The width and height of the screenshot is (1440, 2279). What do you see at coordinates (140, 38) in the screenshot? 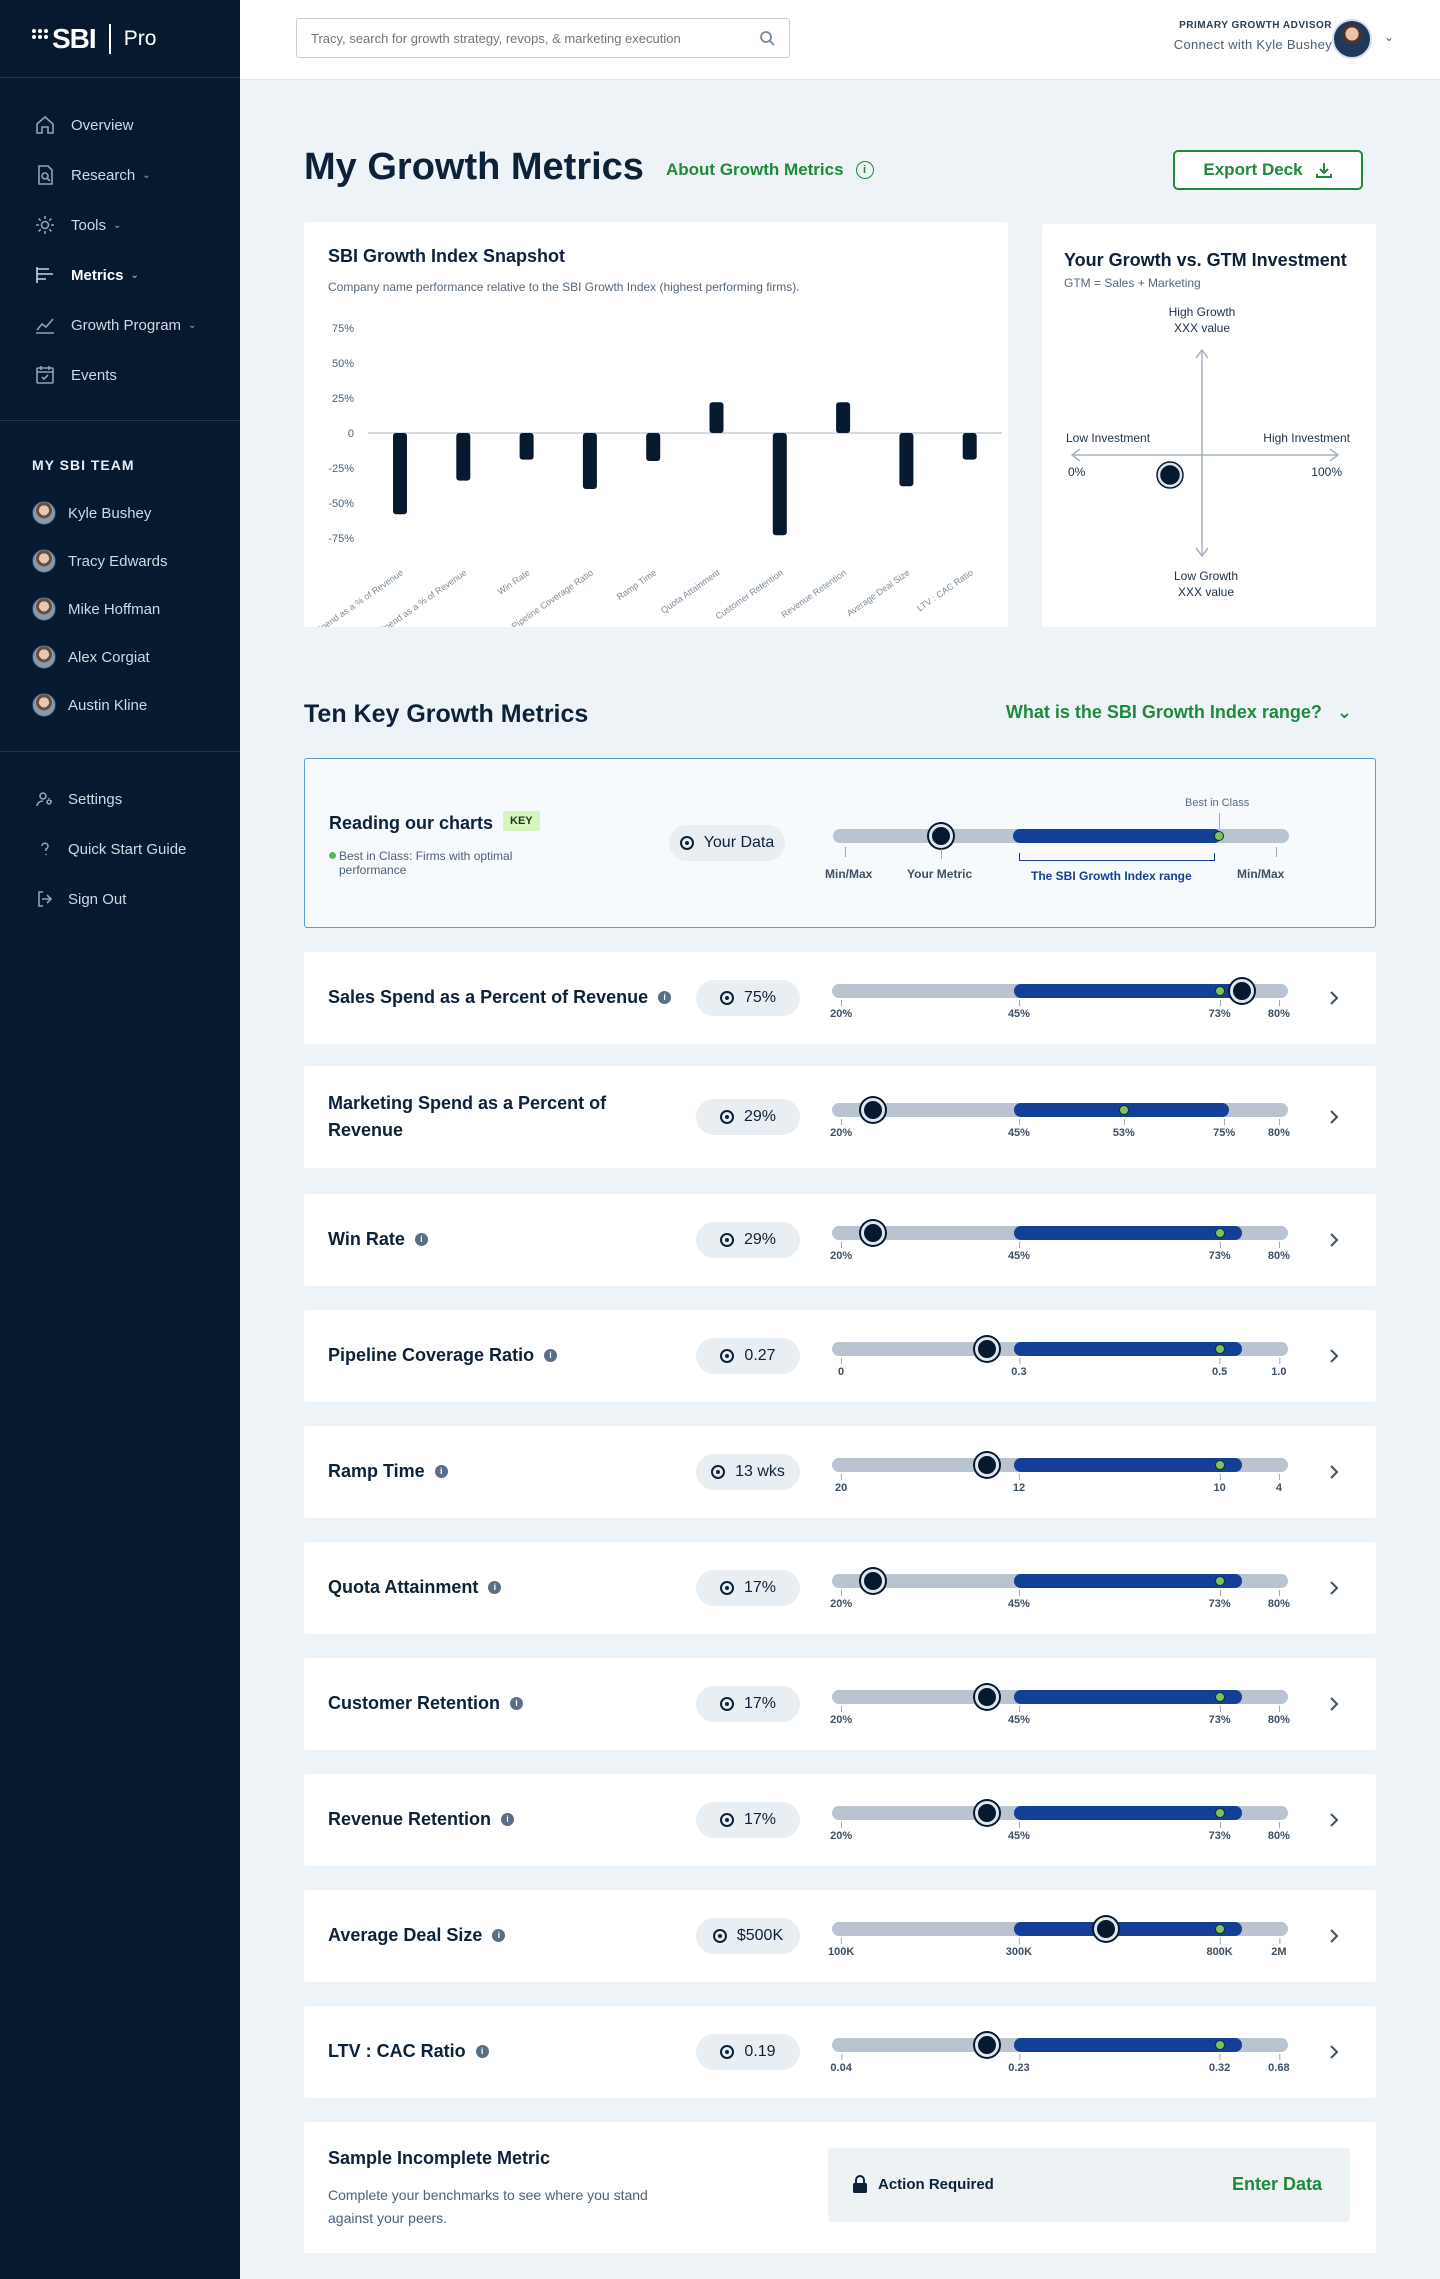
I see `logo-product: Pro` at bounding box center [140, 38].